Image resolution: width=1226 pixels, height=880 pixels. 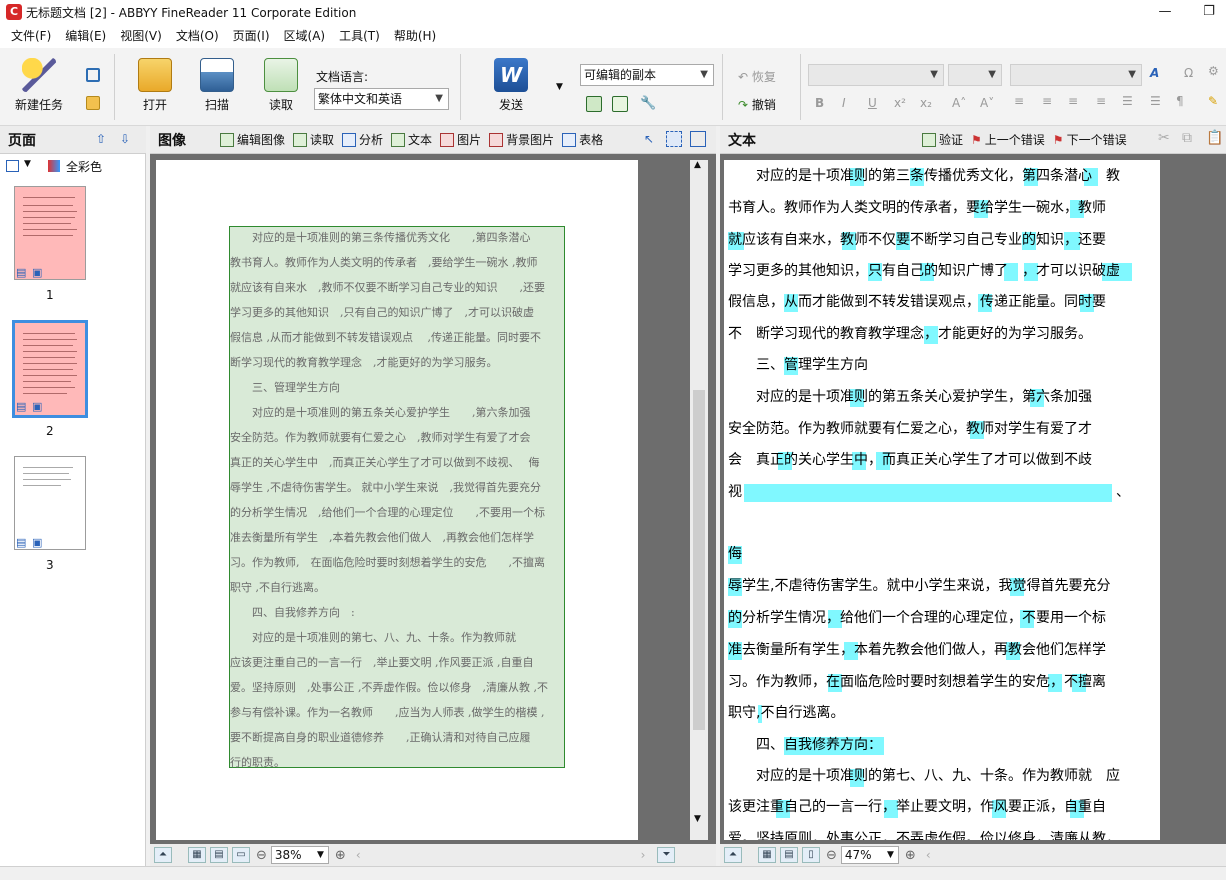 What do you see at coordinates (299, 855) in the screenshot?
I see `image-zoom-select: 38% ▼` at bounding box center [299, 855].